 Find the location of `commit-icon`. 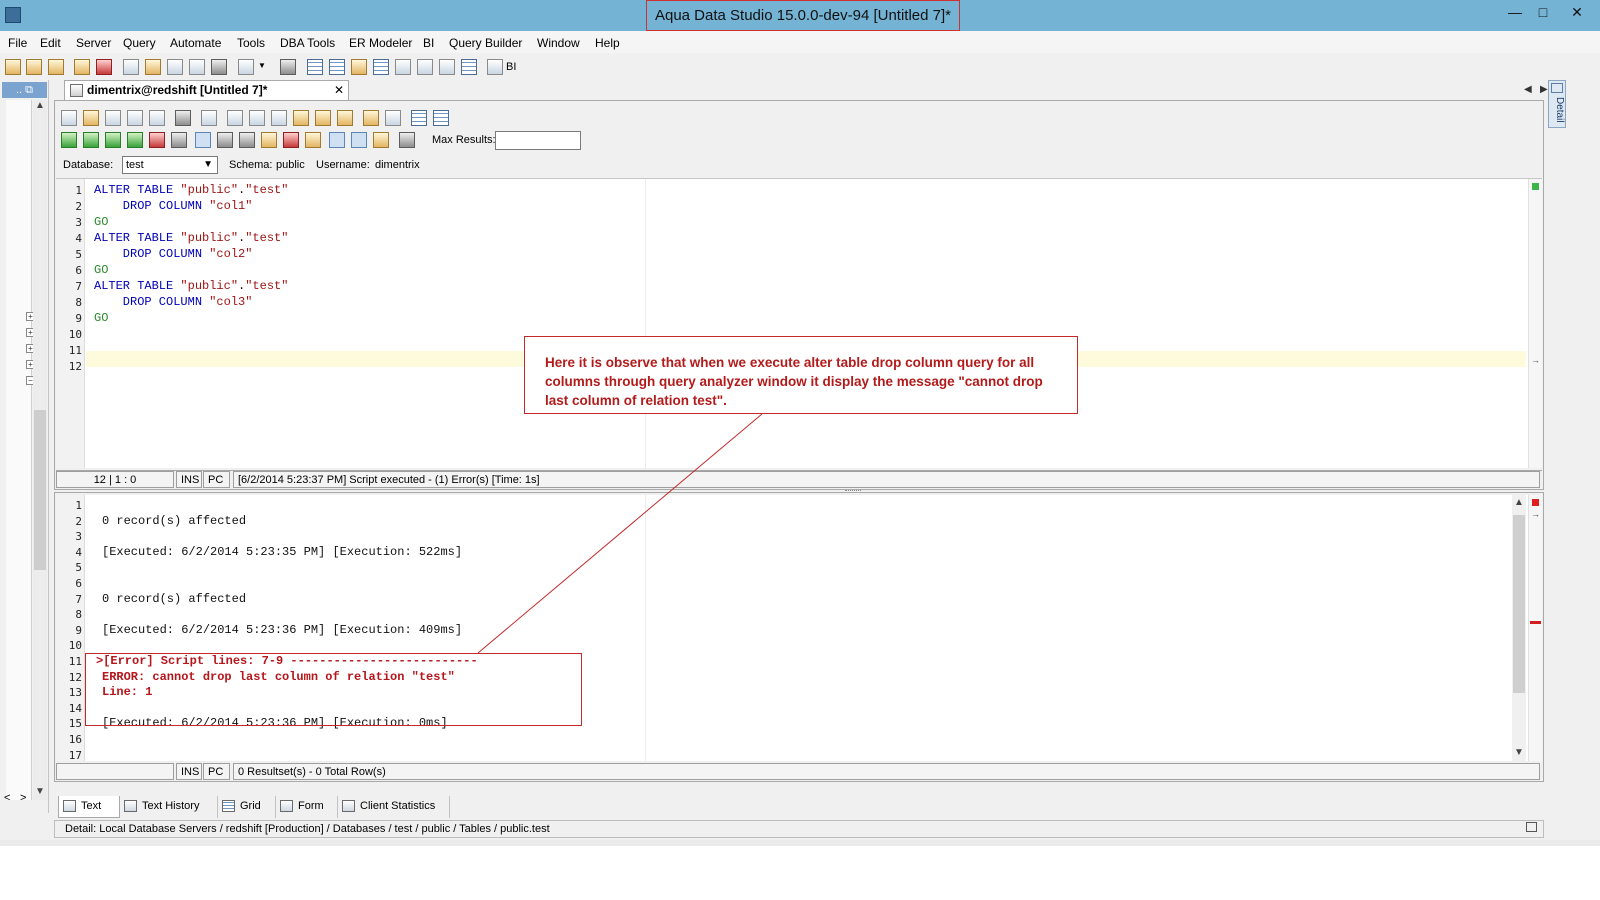

commit-icon is located at coordinates (225, 140).